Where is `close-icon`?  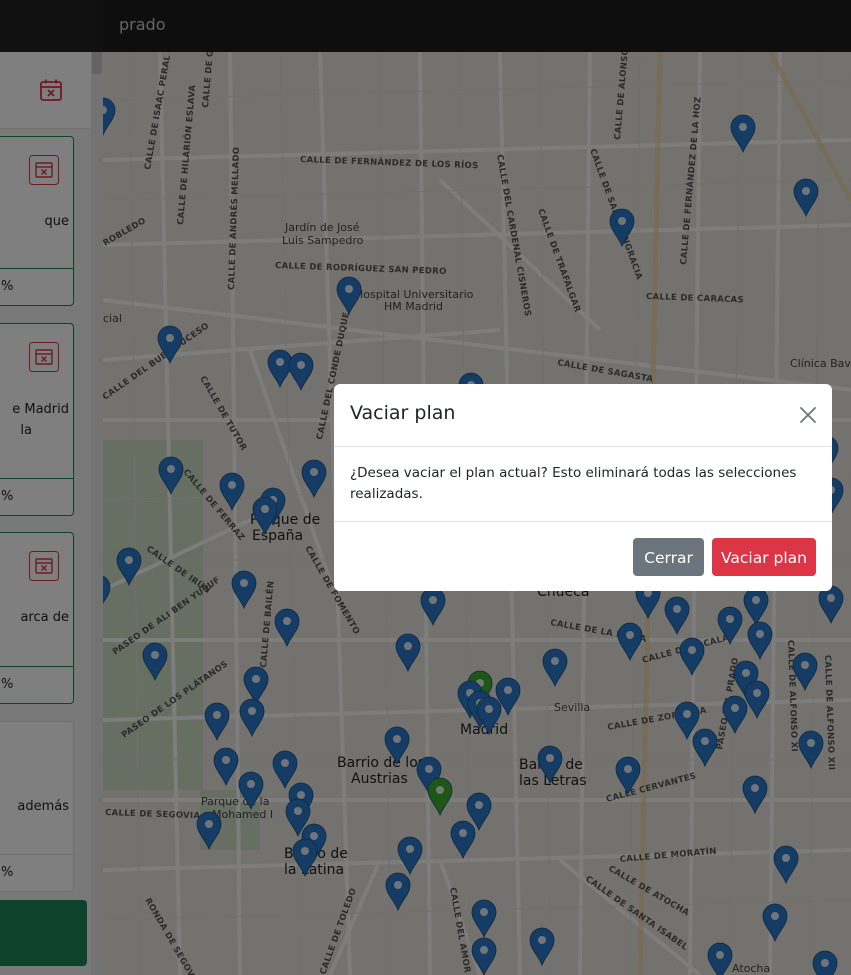
close-icon is located at coordinates (808, 415).